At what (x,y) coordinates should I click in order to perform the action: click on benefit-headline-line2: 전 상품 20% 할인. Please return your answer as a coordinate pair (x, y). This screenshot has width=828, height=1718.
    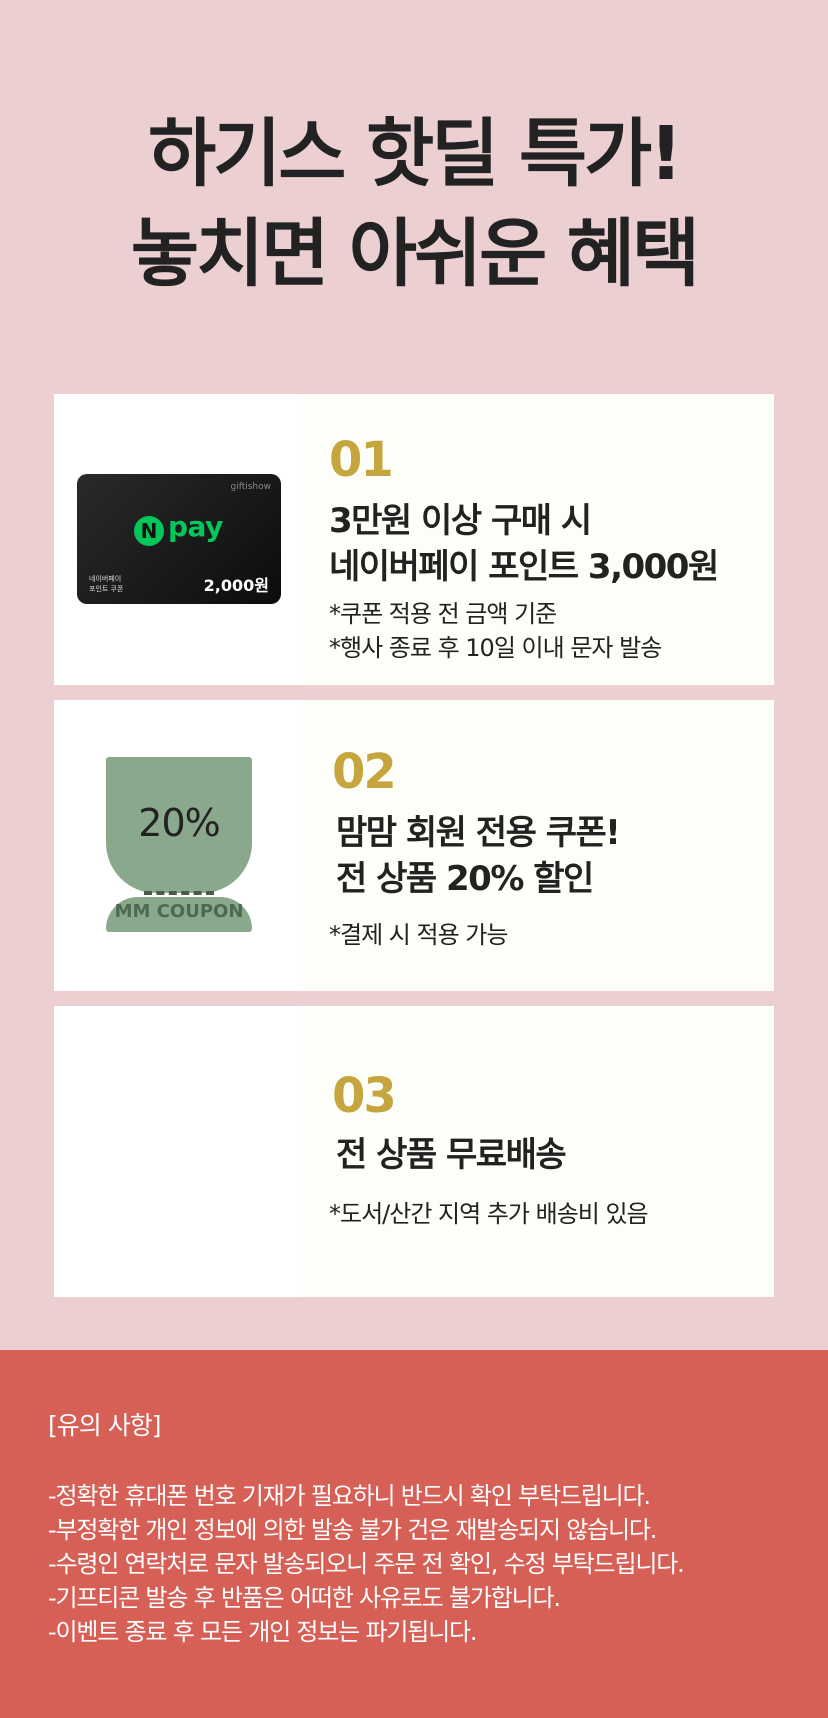
    Looking at the image, I should click on (465, 879).